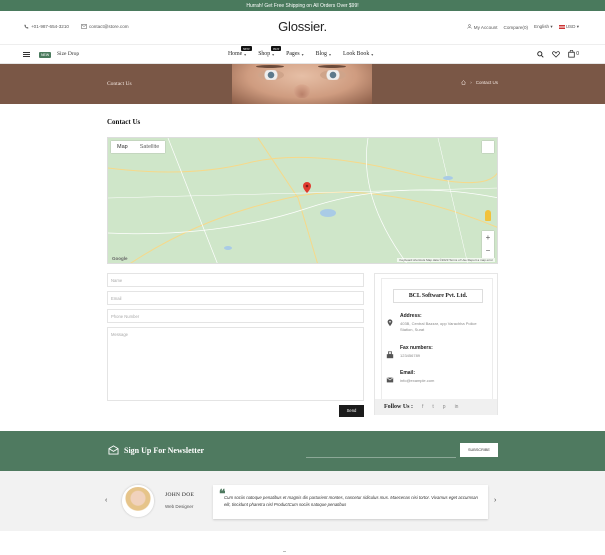  I want to click on menu-item-lookbook: Look Book ▾, so click(358, 54).